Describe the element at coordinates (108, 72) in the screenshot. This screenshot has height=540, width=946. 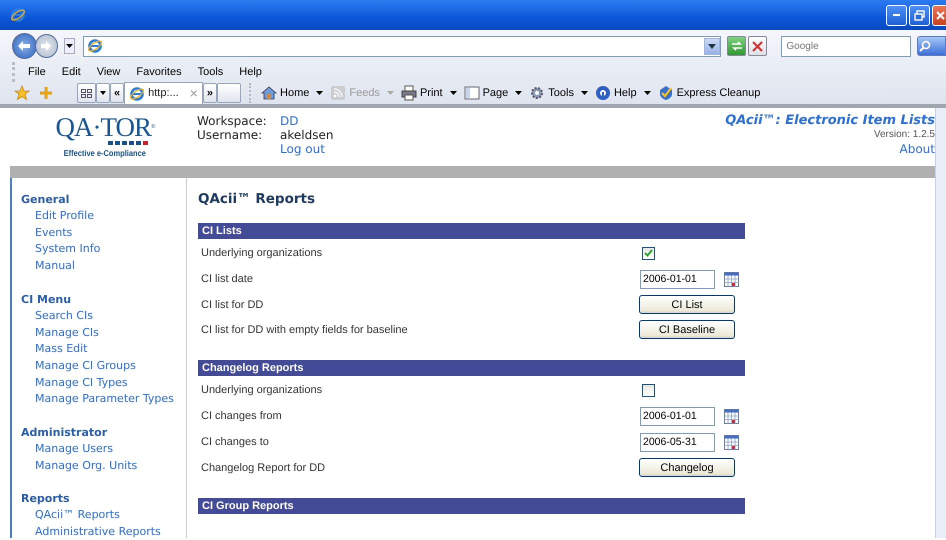
I see `menu-item: View` at that location.